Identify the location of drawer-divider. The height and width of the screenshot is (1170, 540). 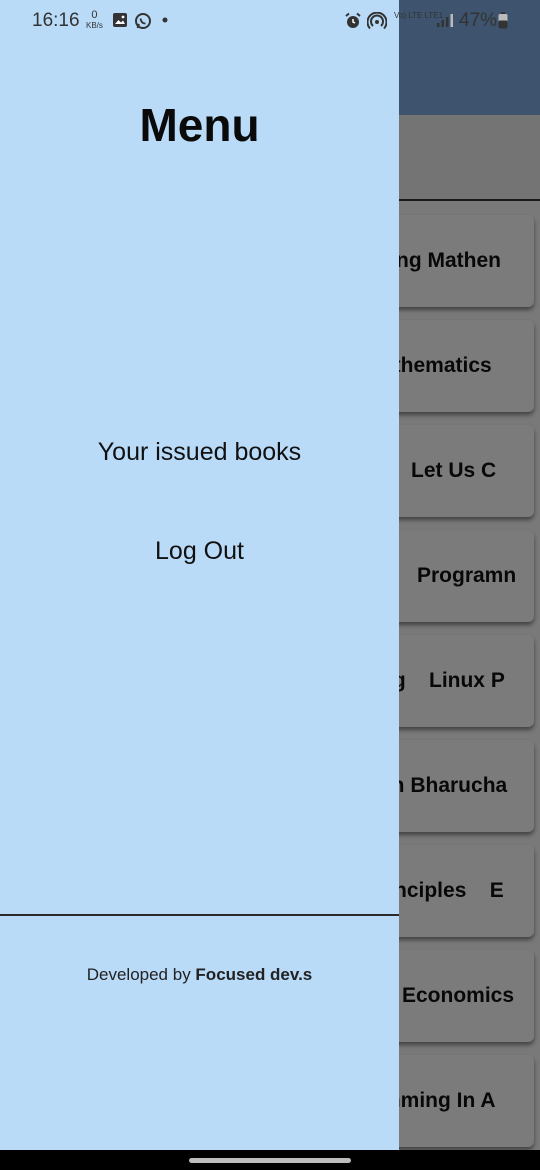
(199, 915).